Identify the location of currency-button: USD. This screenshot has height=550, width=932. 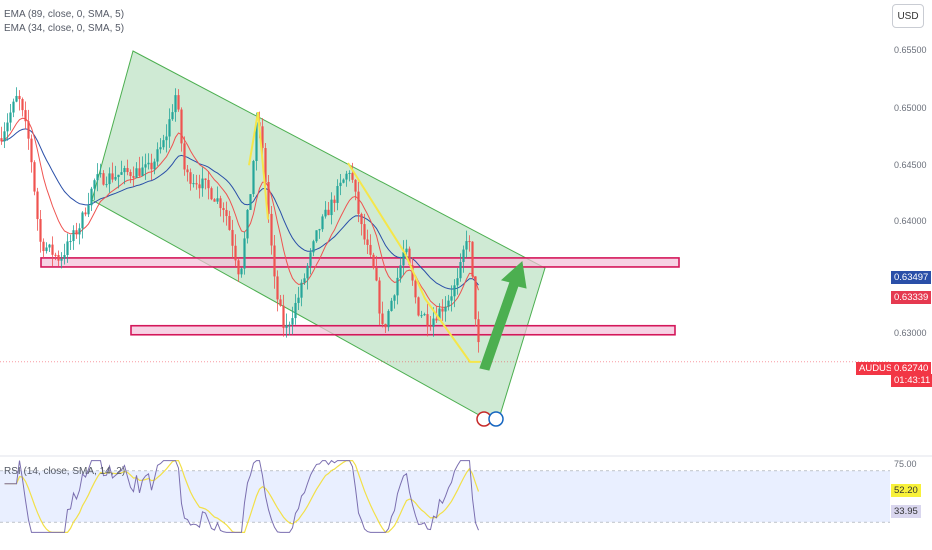
(908, 16).